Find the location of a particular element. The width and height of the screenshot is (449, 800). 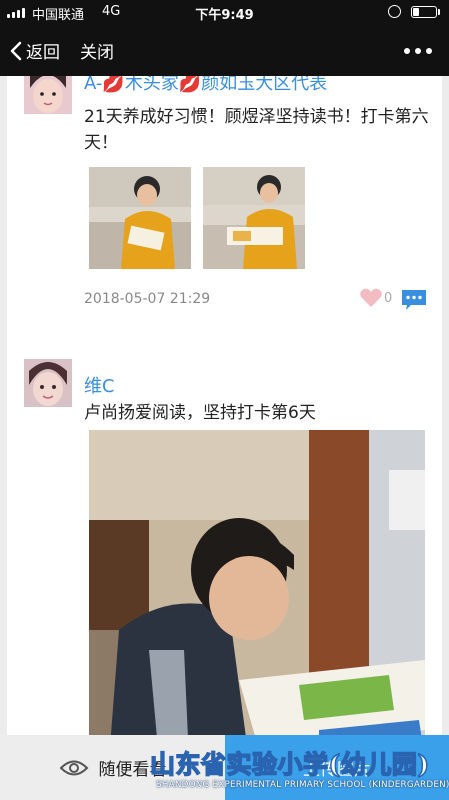

clock: 下午9:49 is located at coordinates (224, 15).